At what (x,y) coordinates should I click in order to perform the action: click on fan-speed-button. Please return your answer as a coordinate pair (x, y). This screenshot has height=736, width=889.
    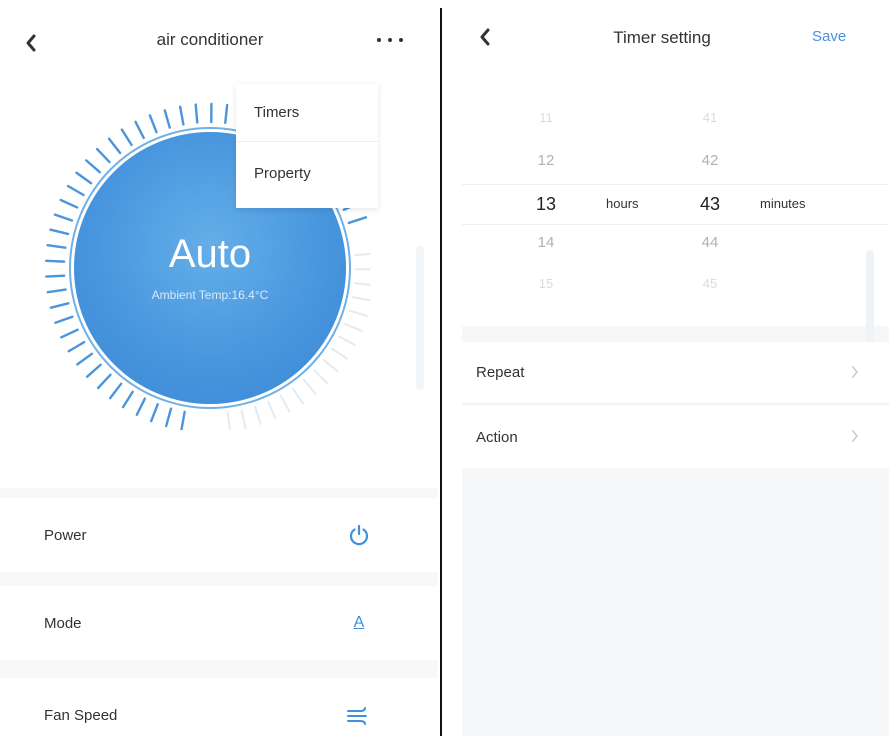
    Looking at the image, I should click on (359, 715).